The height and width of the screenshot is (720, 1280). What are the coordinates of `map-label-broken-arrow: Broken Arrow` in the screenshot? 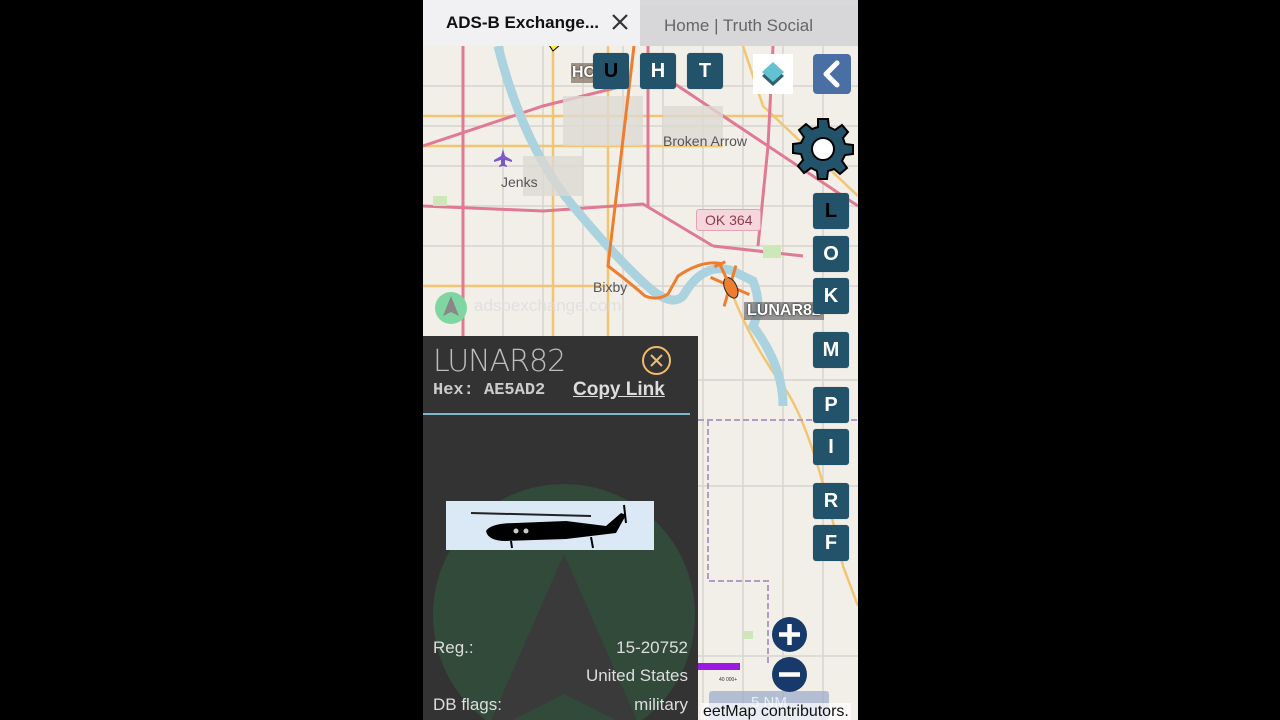 It's located at (705, 141).